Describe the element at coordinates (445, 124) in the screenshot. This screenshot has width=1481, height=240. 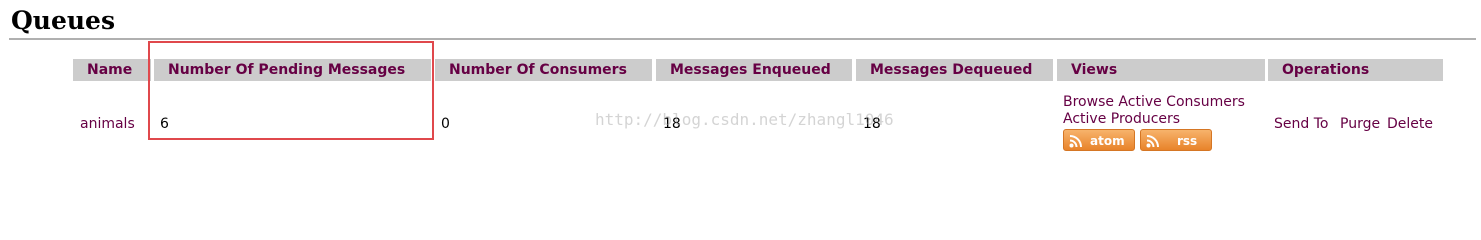
I see `consumer-count: 0` at that location.